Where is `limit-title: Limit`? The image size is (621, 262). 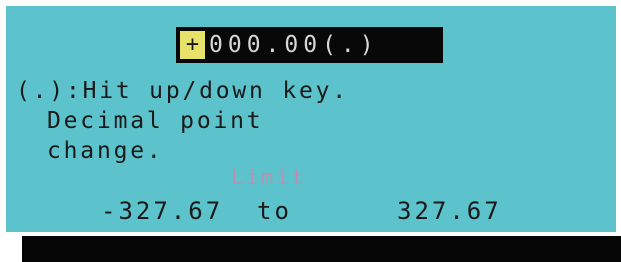 limit-title: Limit is located at coordinates (269, 177).